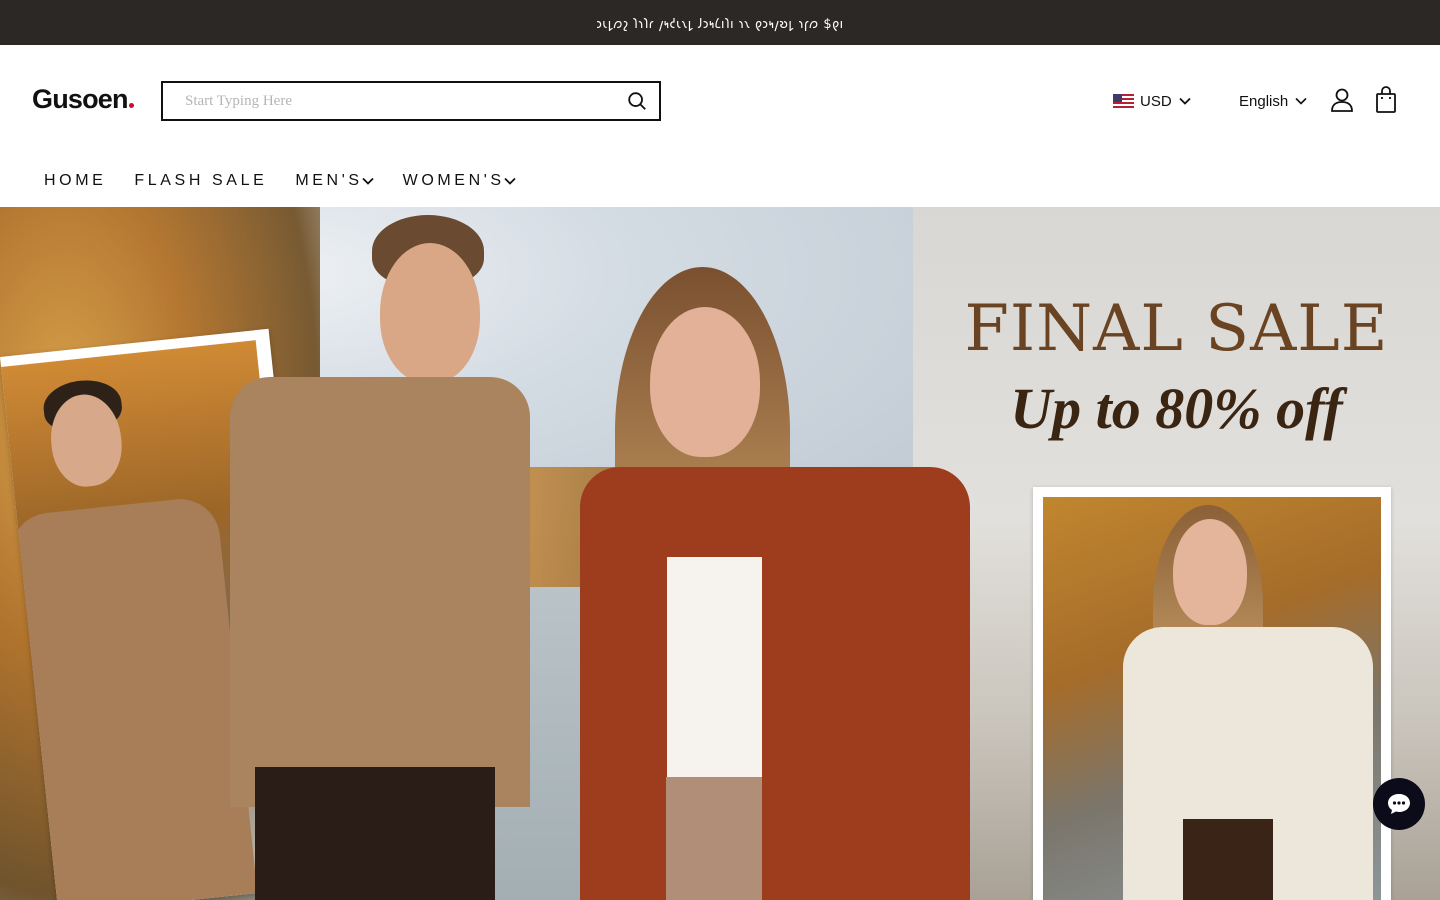  I want to click on nav-item-label: MEN'S, so click(329, 180).